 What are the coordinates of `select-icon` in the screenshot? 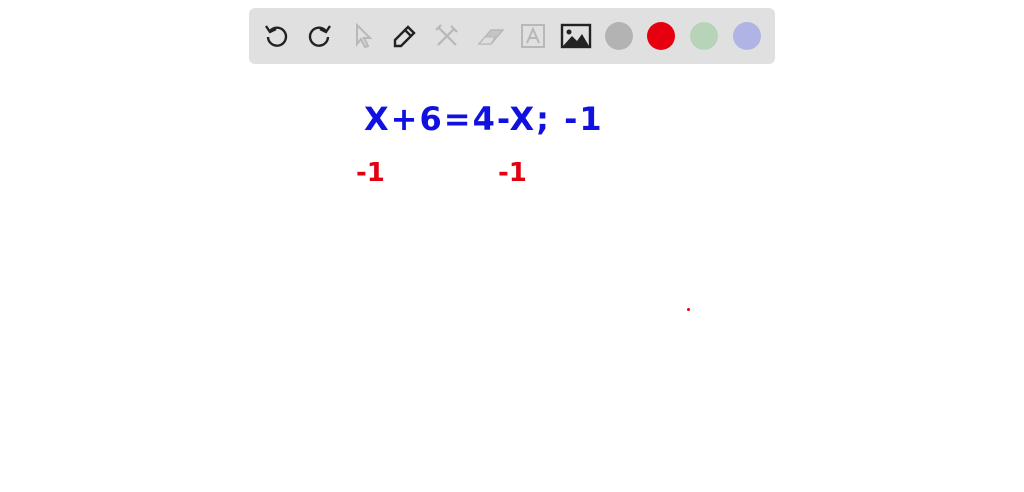 It's located at (364, 35).